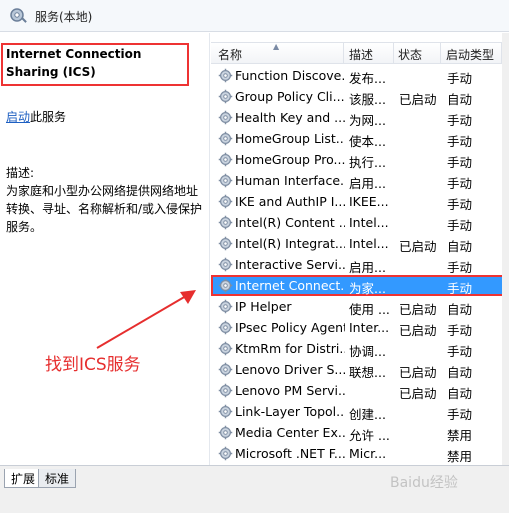 This screenshot has width=509, height=513. I want to click on description-text: 为家庭和小型办公网络提供网络地址转换、寻址、名称解析和/或入侵保护服务。, so click(104, 209).